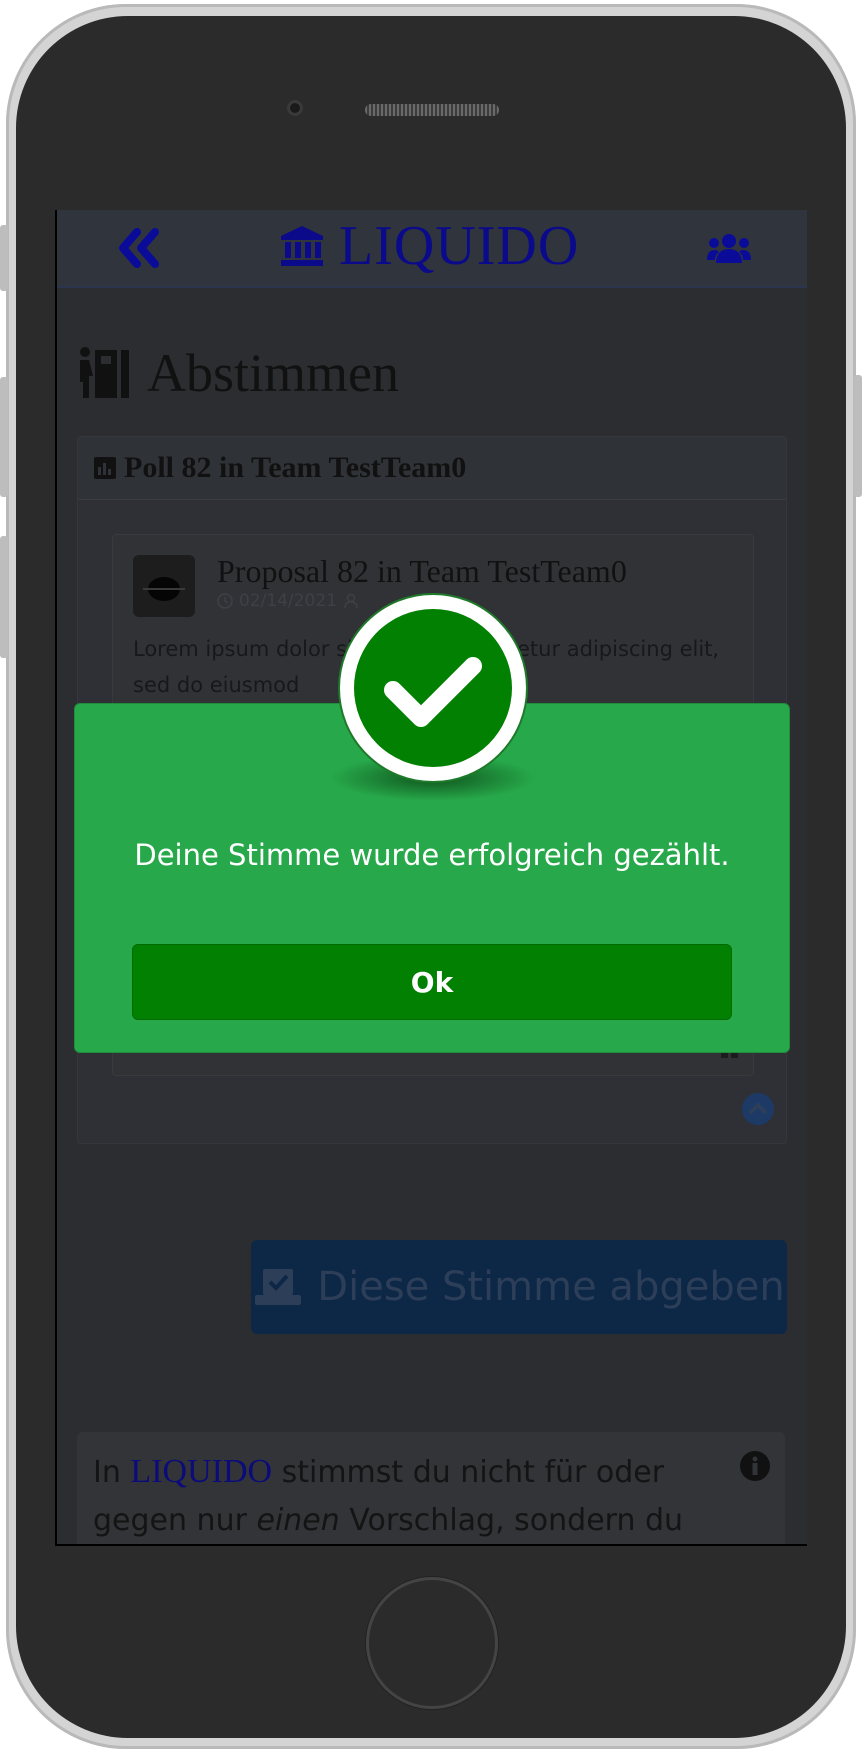  Describe the element at coordinates (516, 1520) in the screenshot. I see `info-text-3: Vorschlag, sondern du` at that location.